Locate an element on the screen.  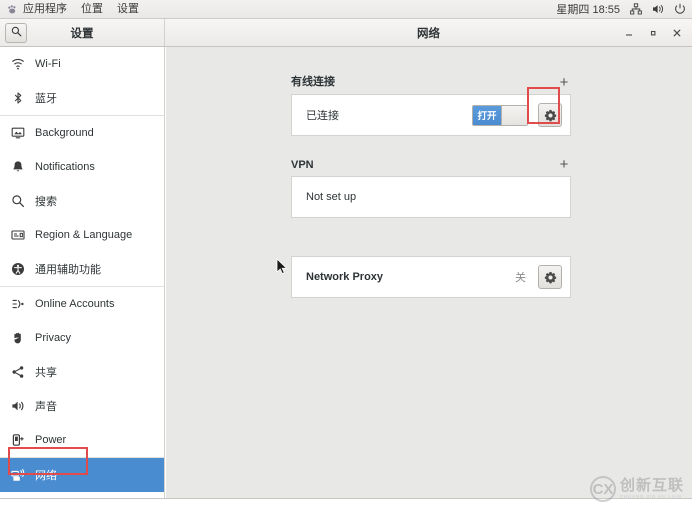
accessibility-icon is located at coordinates (18, 269).